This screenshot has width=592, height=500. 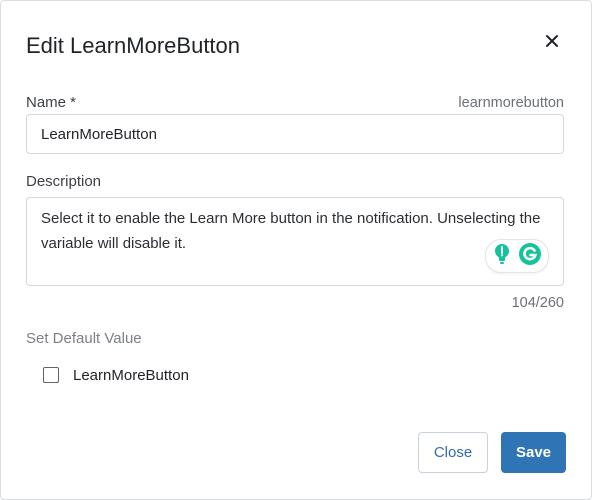 I want to click on save-button: Save, so click(x=533, y=452).